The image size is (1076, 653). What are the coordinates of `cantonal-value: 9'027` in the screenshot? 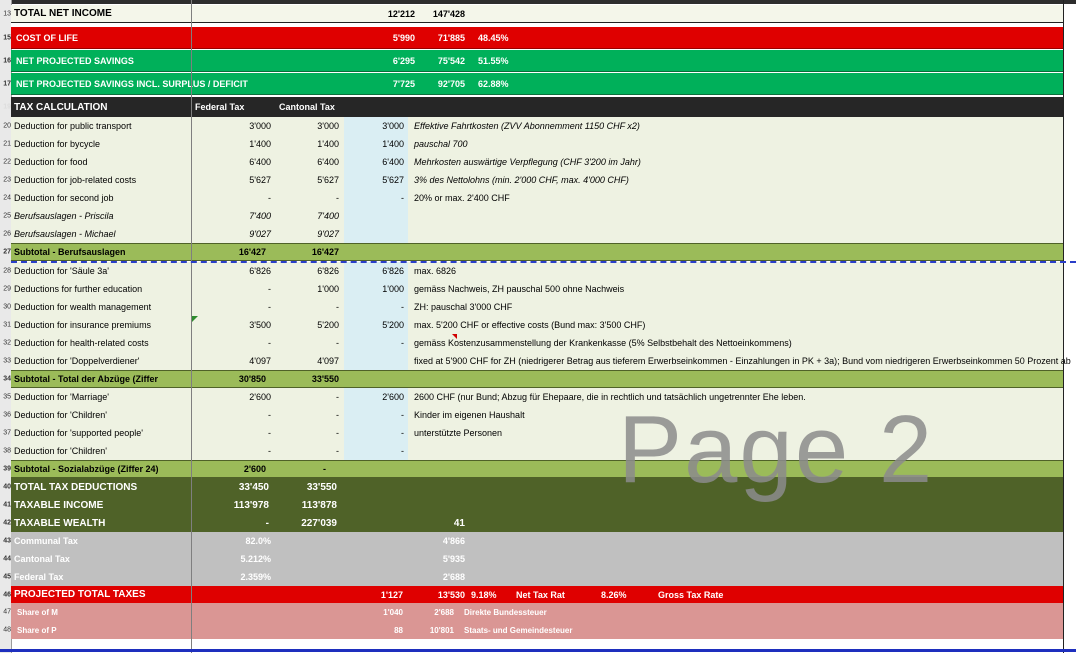 It's located at (309, 234).